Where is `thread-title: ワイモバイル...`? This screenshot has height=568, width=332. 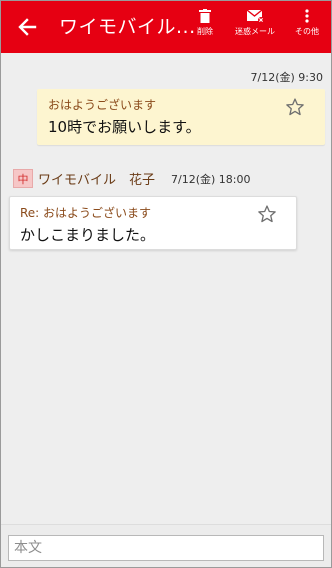 thread-title: ワイモバイル... is located at coordinates (127, 27).